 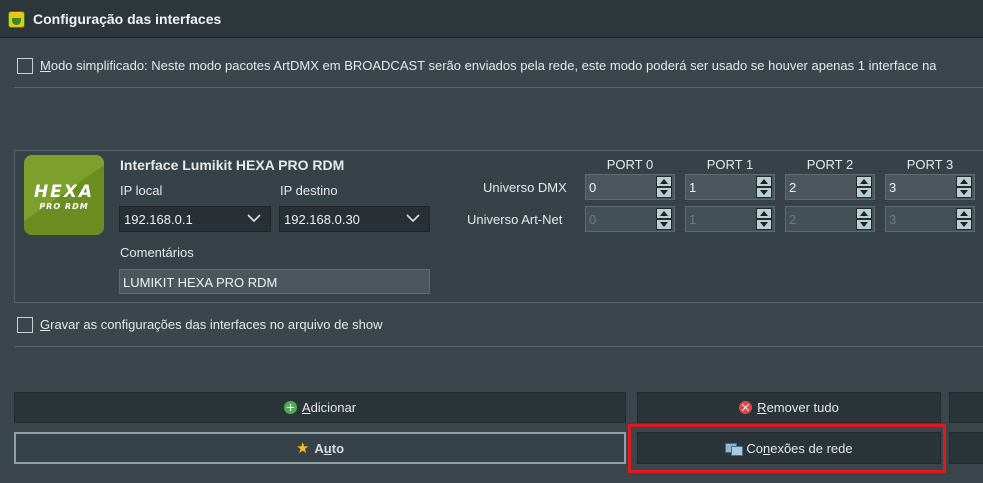 What do you see at coordinates (830, 164) in the screenshot?
I see `port-header: PORT 2` at bounding box center [830, 164].